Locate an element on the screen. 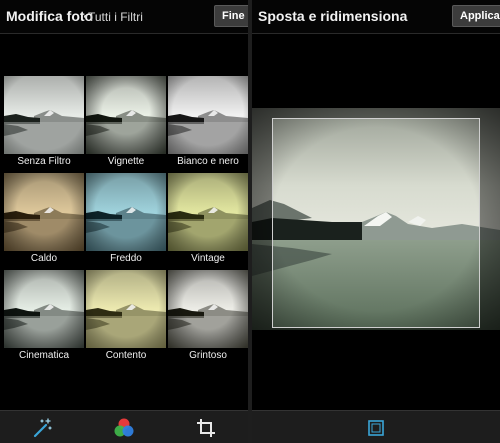  page-title: Modifica foto is located at coordinates (50, 16).